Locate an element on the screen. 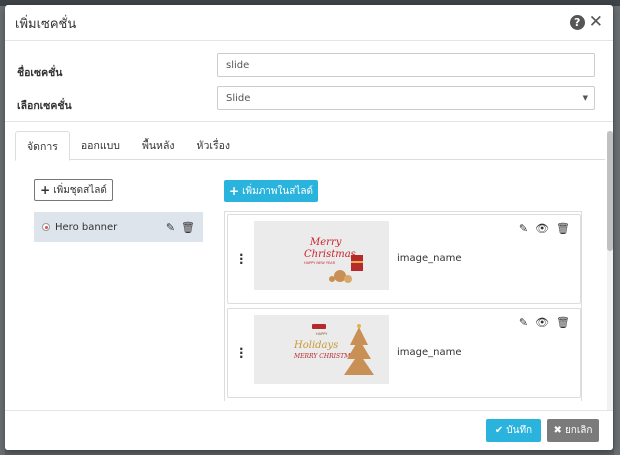  cancel-button: ✖ ยกเลิก is located at coordinates (573, 430).